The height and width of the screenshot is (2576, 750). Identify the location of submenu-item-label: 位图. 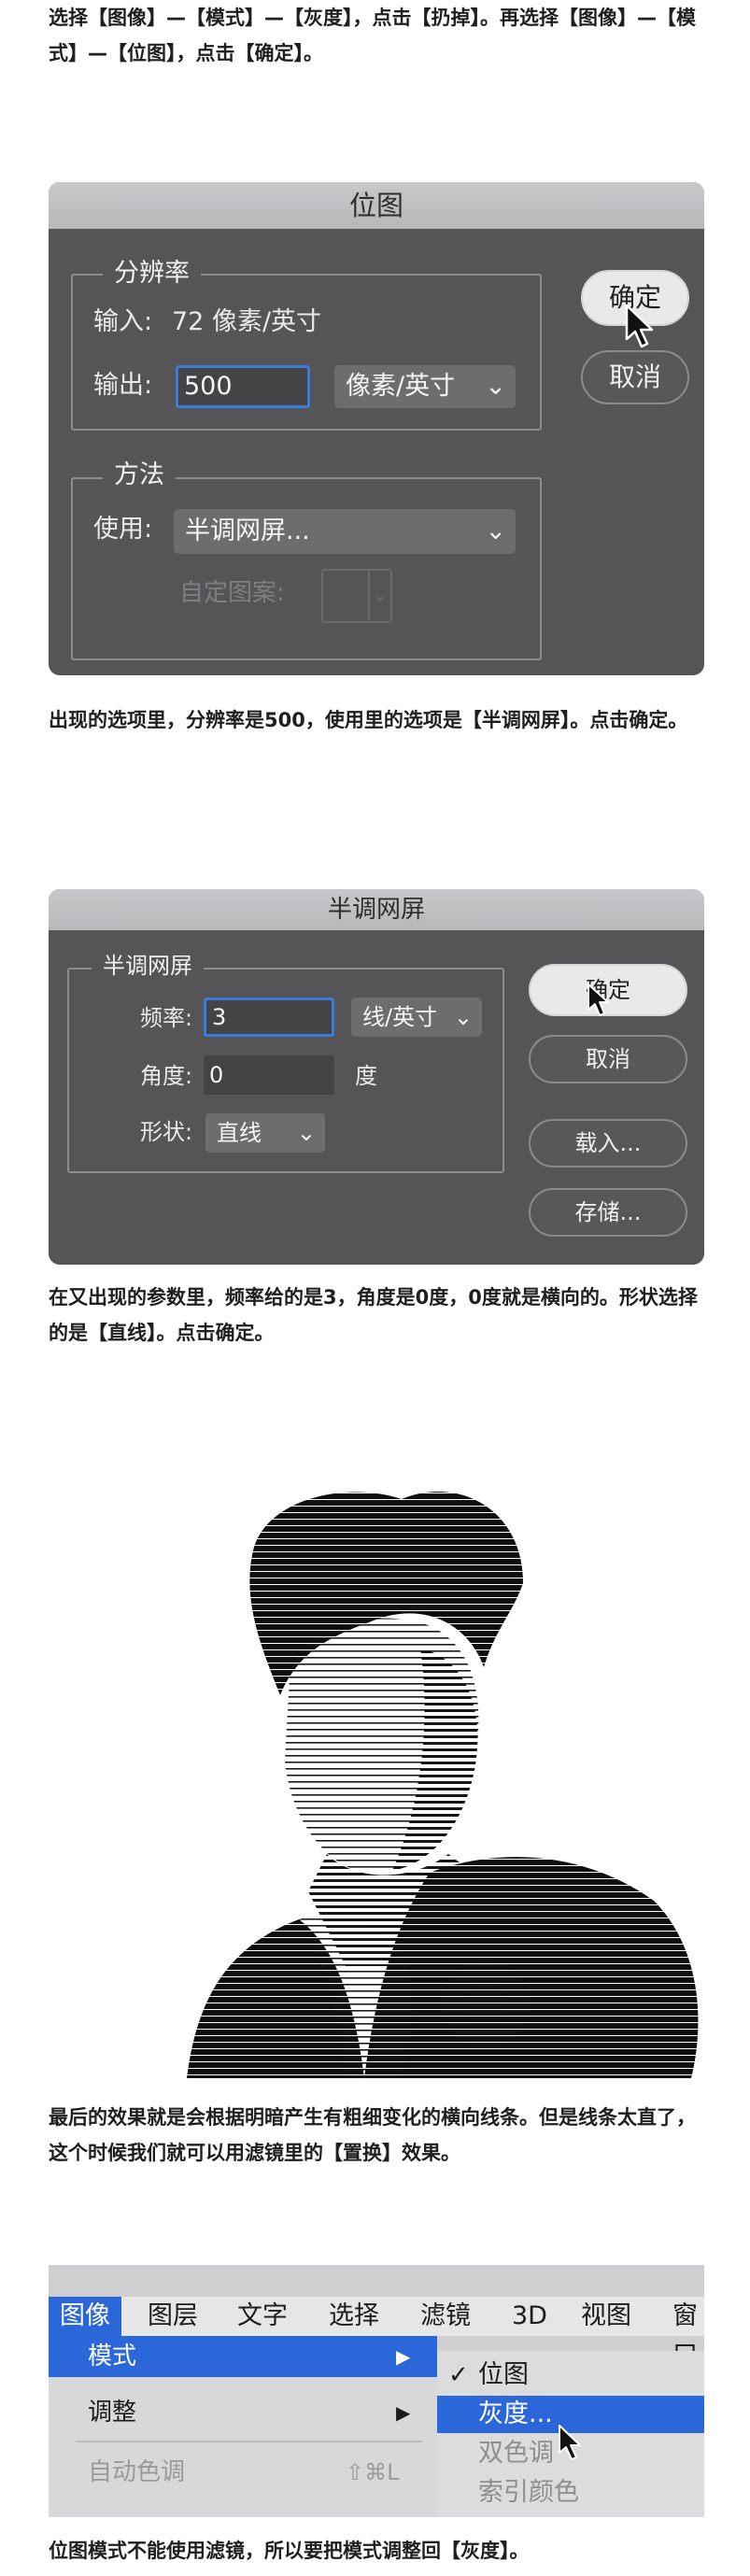
(503, 2374).